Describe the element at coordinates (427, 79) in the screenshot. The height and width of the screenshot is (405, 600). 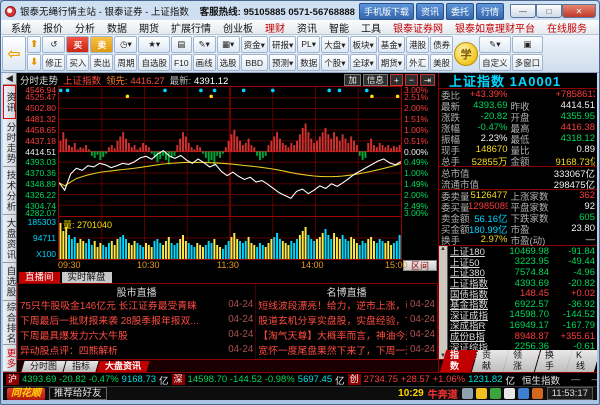
I see `chart-button-⇥: ⇥` at that location.